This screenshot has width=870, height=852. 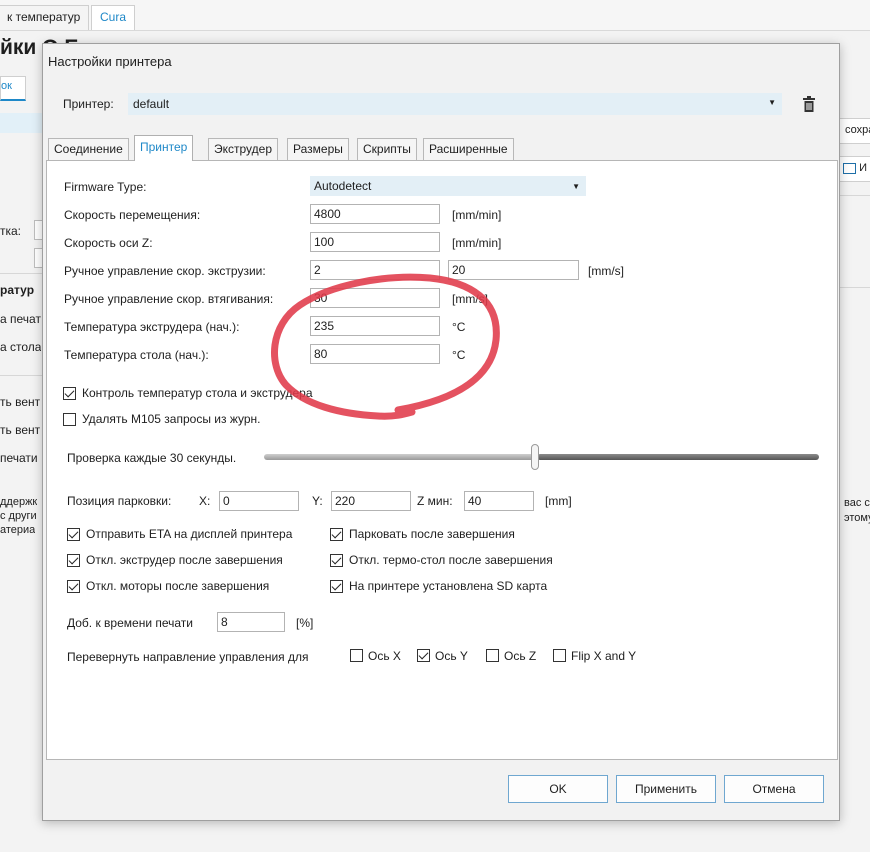 What do you see at coordinates (468, 149) in the screenshot?
I see `tab-advanced: Расширенные` at bounding box center [468, 149].